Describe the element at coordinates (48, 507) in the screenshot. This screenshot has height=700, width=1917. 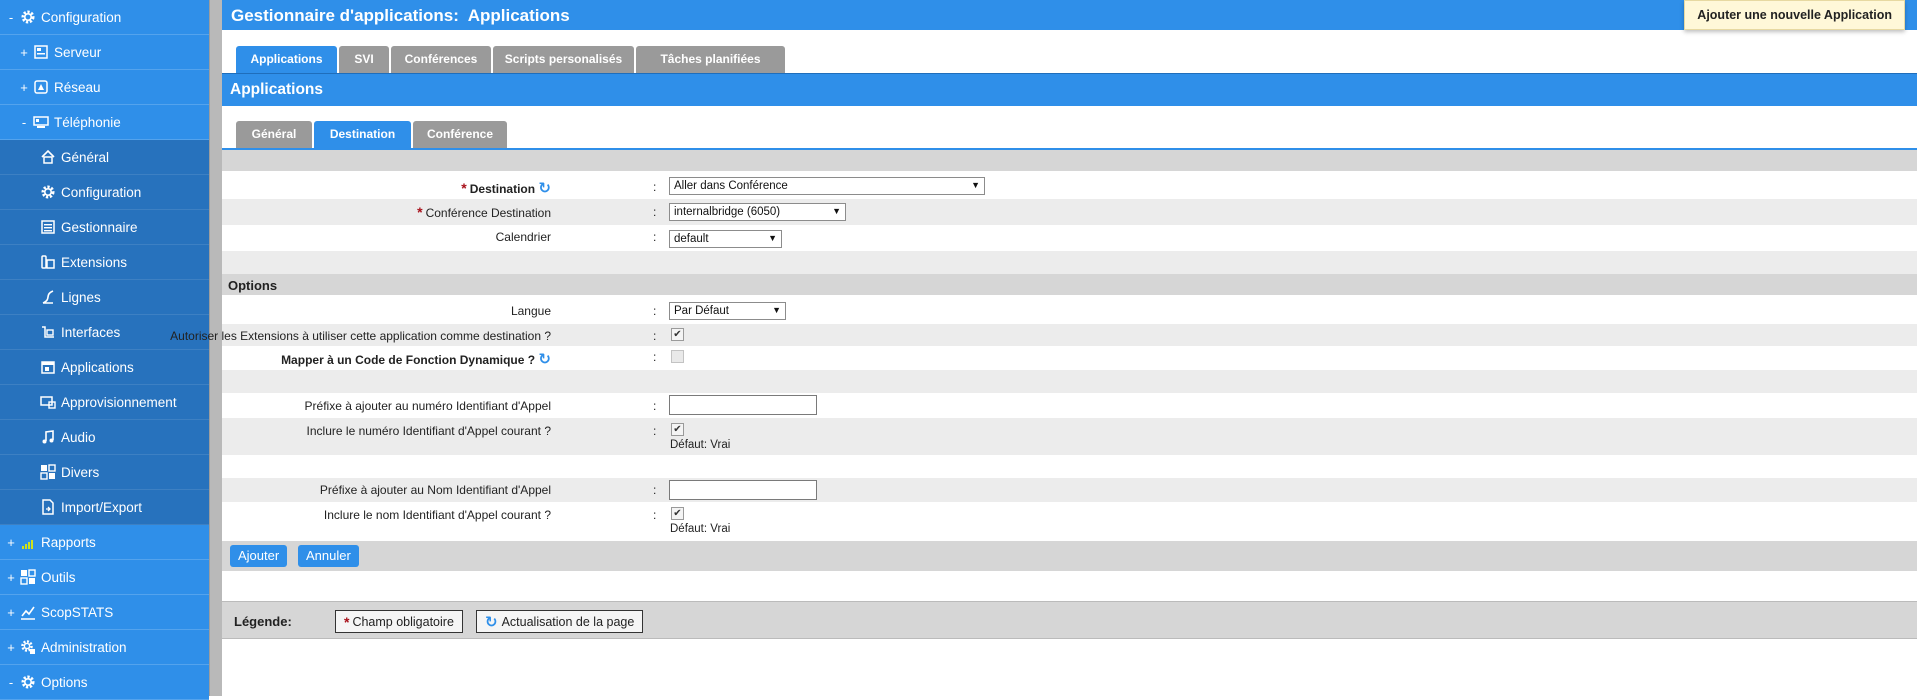
I see `import-export-icon` at that location.